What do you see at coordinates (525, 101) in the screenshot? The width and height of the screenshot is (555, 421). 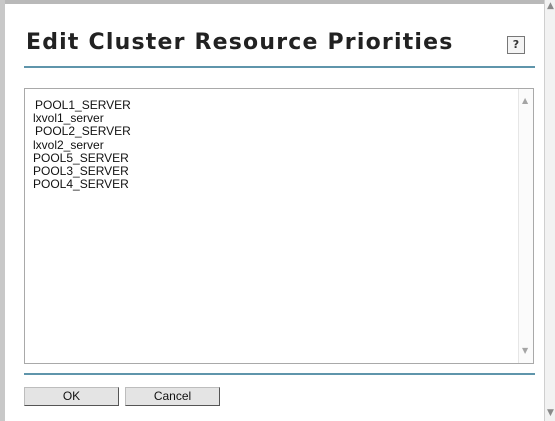 I see `list-scroll-up-icon: ▲` at bounding box center [525, 101].